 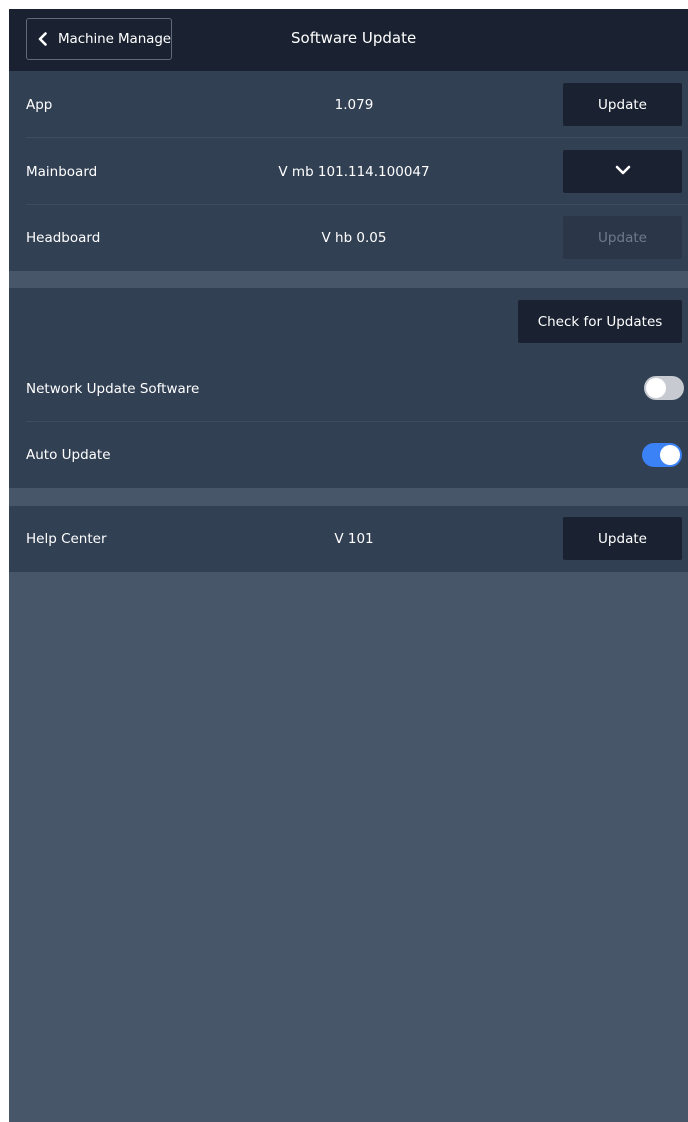 I want to click on headboard-row: Headboard V hb 0.05 Update, so click(x=348, y=238).